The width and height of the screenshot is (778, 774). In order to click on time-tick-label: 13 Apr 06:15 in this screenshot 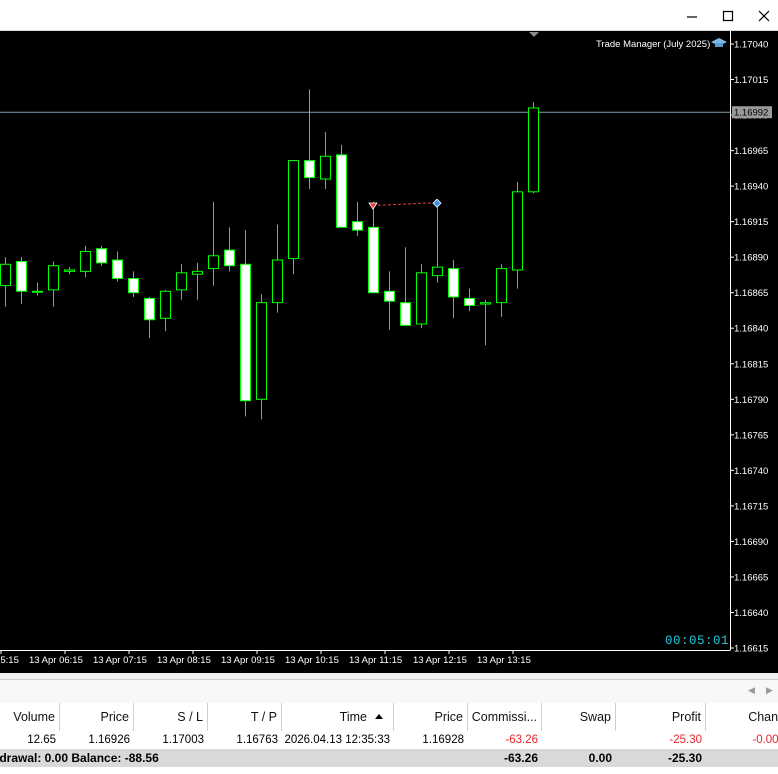, I will do `click(56, 660)`.